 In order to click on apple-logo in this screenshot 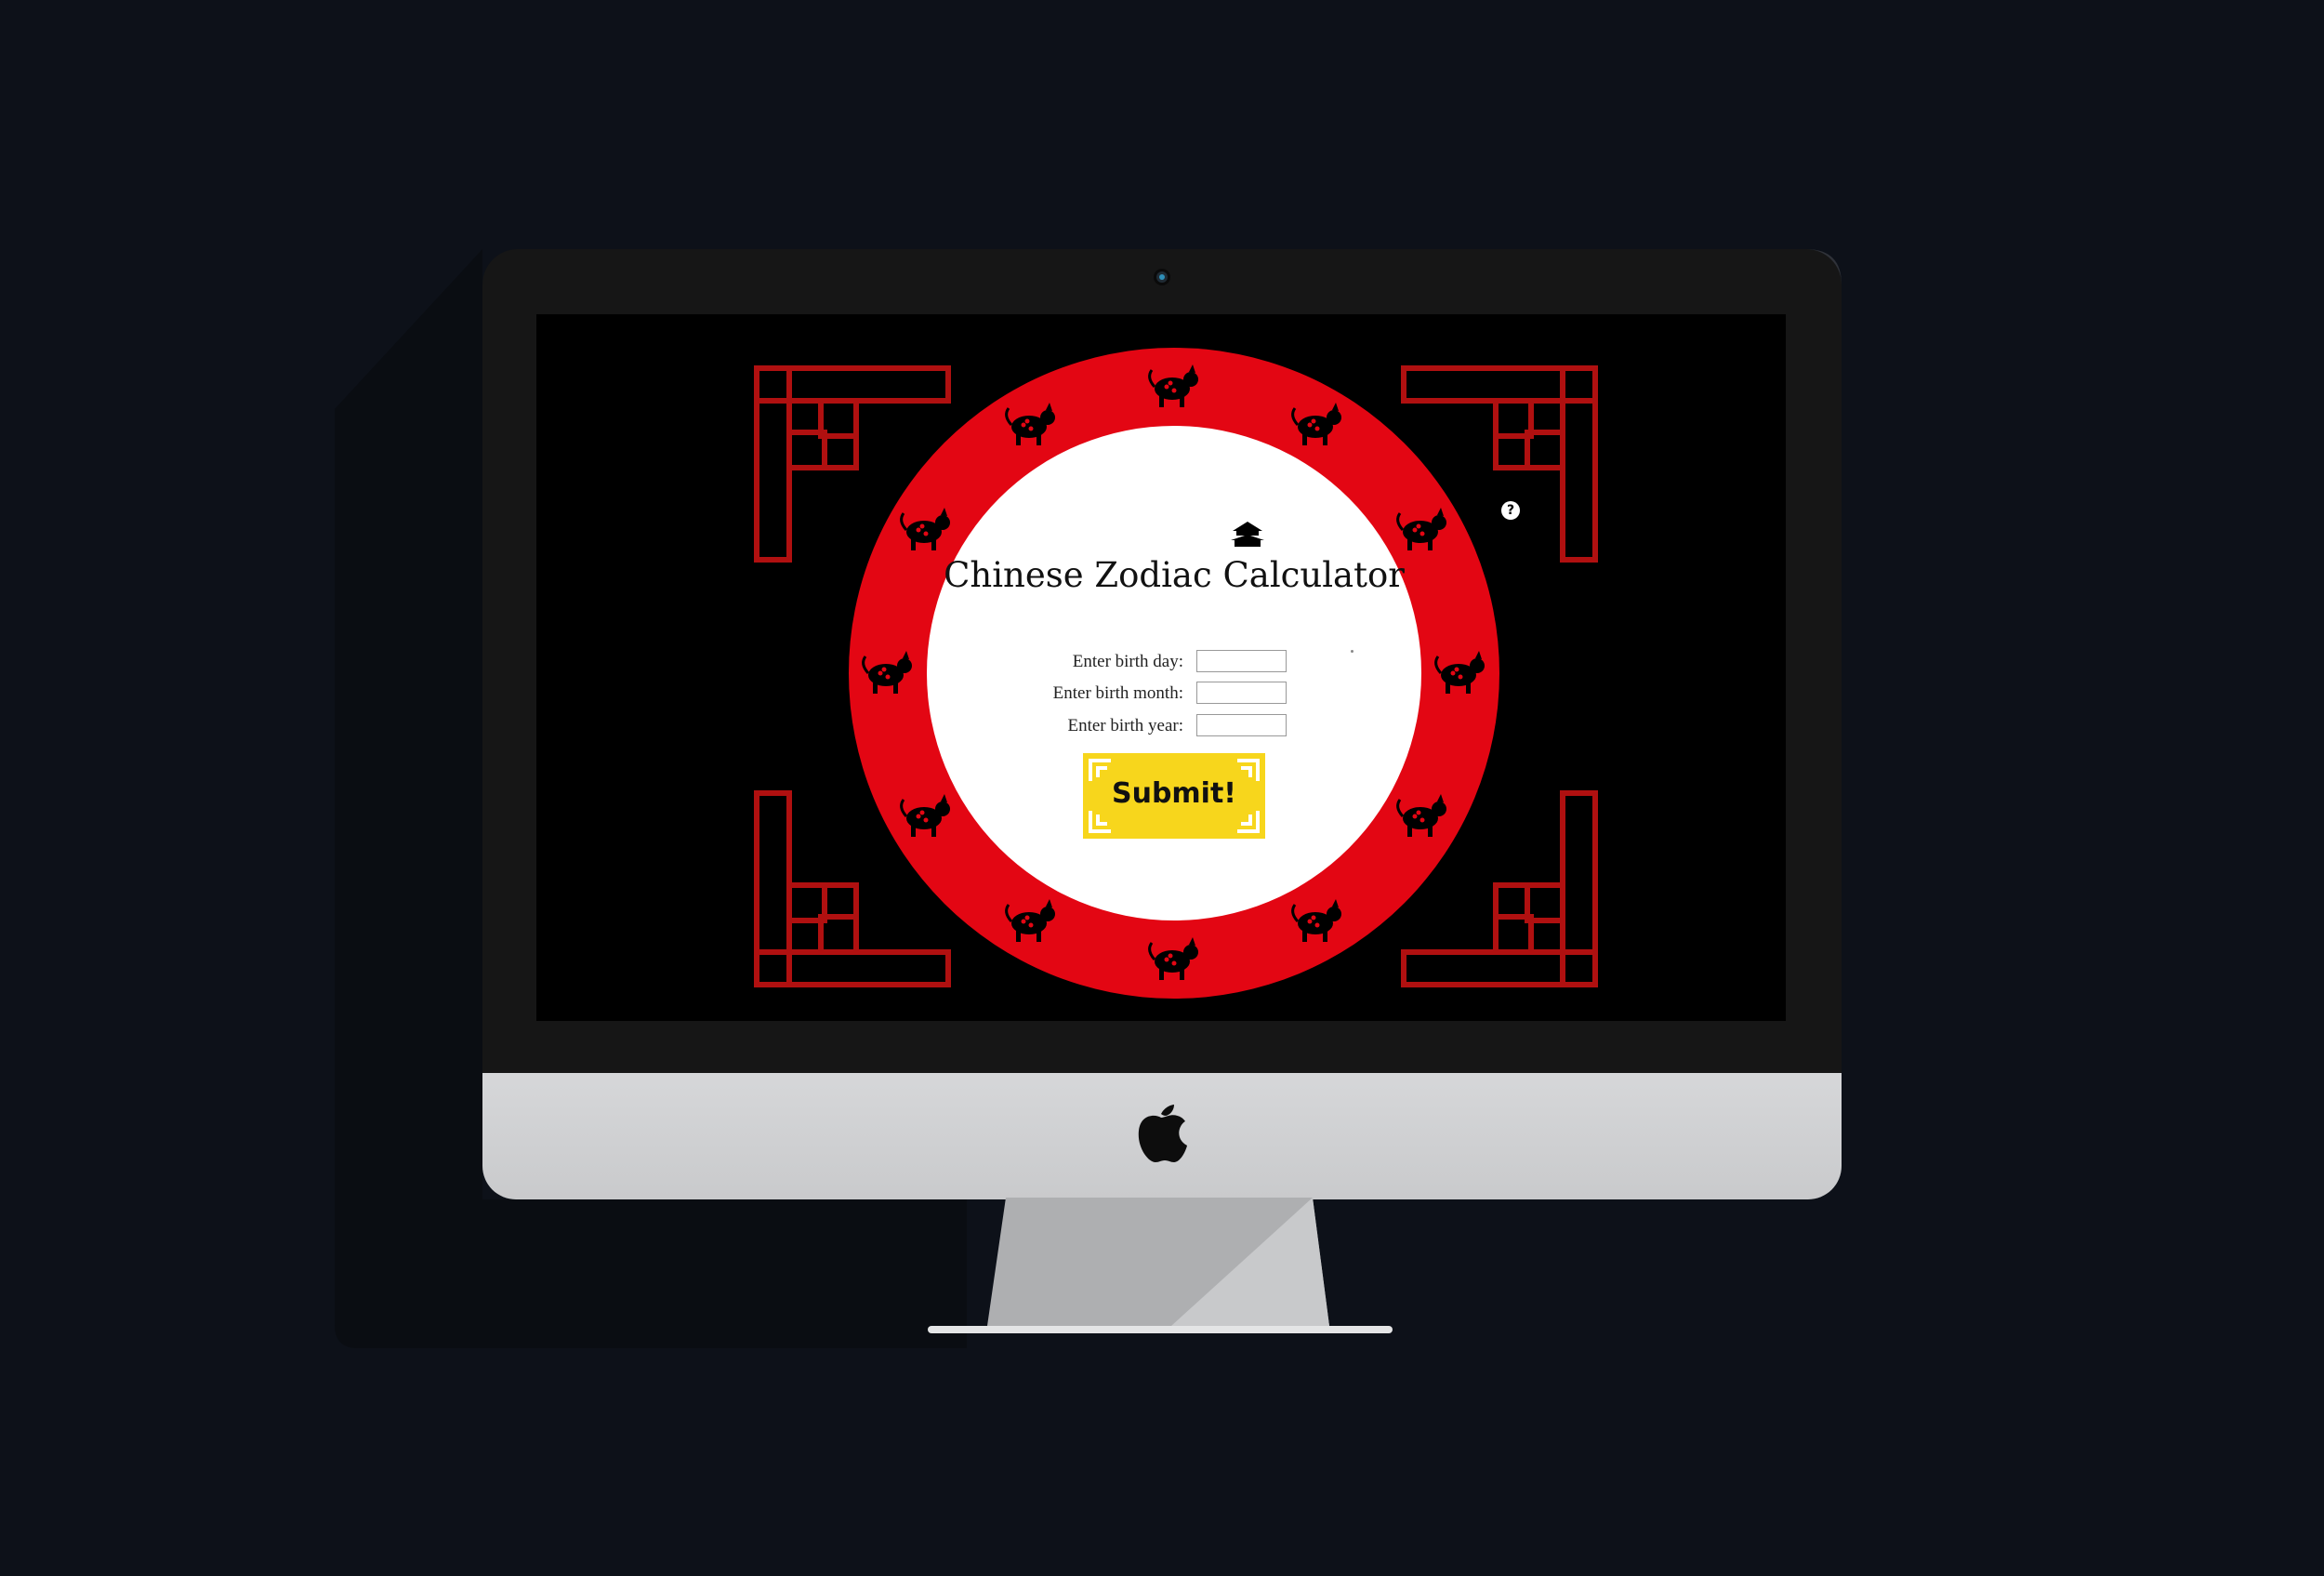, I will do `click(1162, 1134)`.